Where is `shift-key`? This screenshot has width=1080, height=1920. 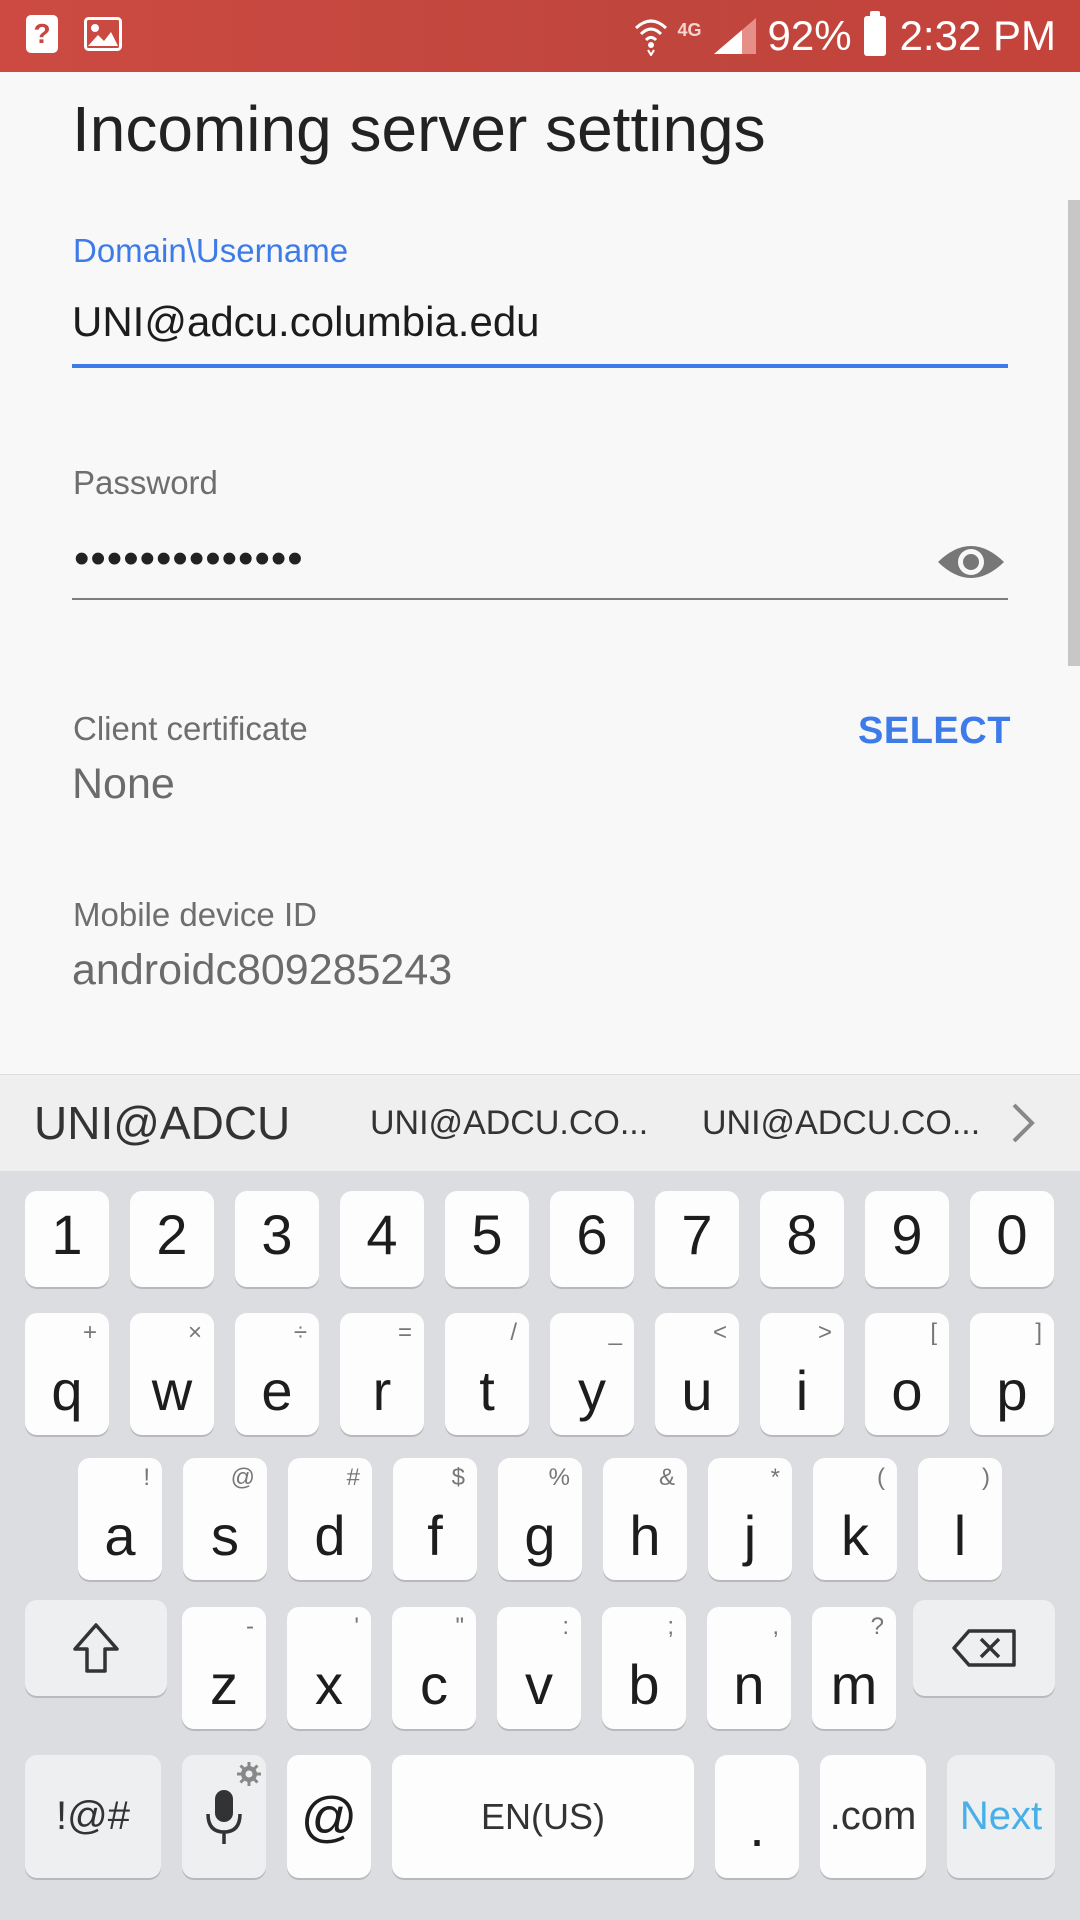 shift-key is located at coordinates (96, 1648).